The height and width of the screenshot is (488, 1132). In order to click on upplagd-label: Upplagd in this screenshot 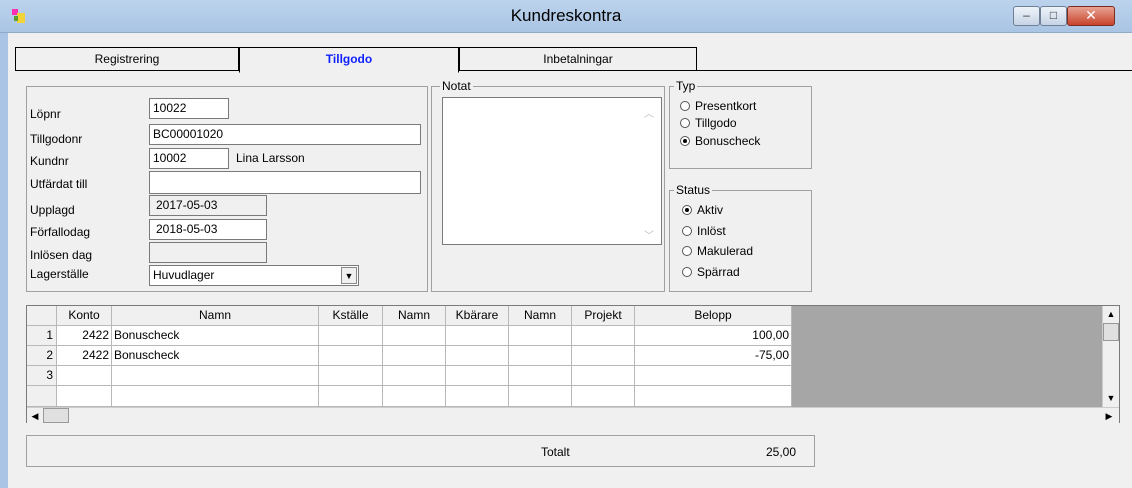, I will do `click(52, 210)`.